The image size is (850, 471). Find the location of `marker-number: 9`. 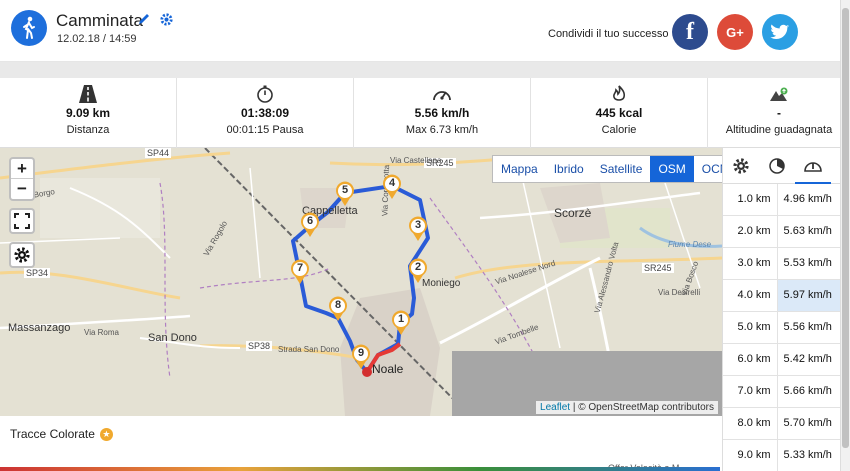

marker-number: 9 is located at coordinates (361, 353).